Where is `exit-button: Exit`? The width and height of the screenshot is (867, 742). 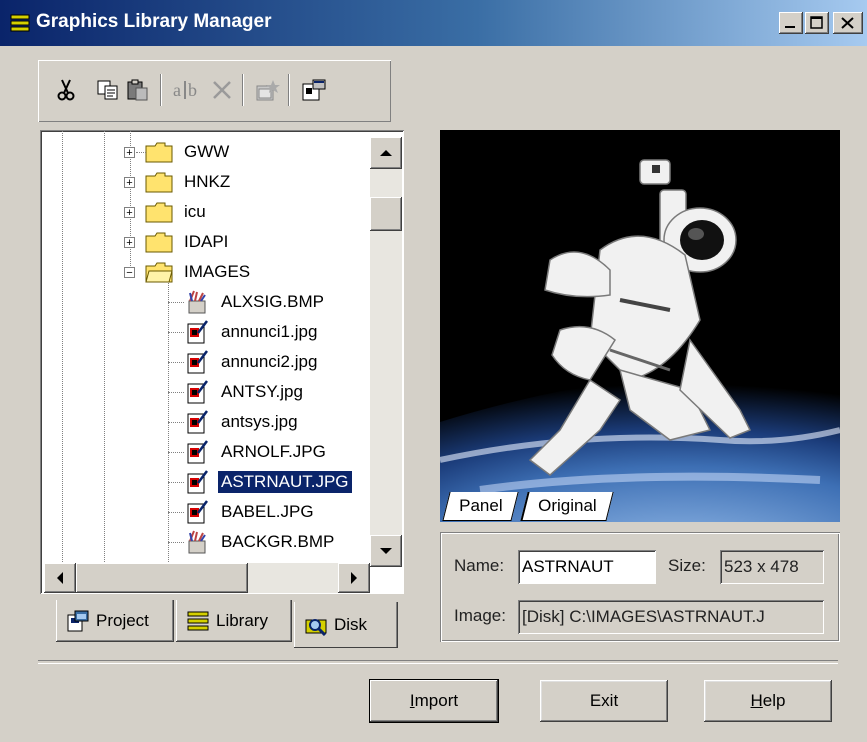
exit-button: Exit is located at coordinates (604, 701).